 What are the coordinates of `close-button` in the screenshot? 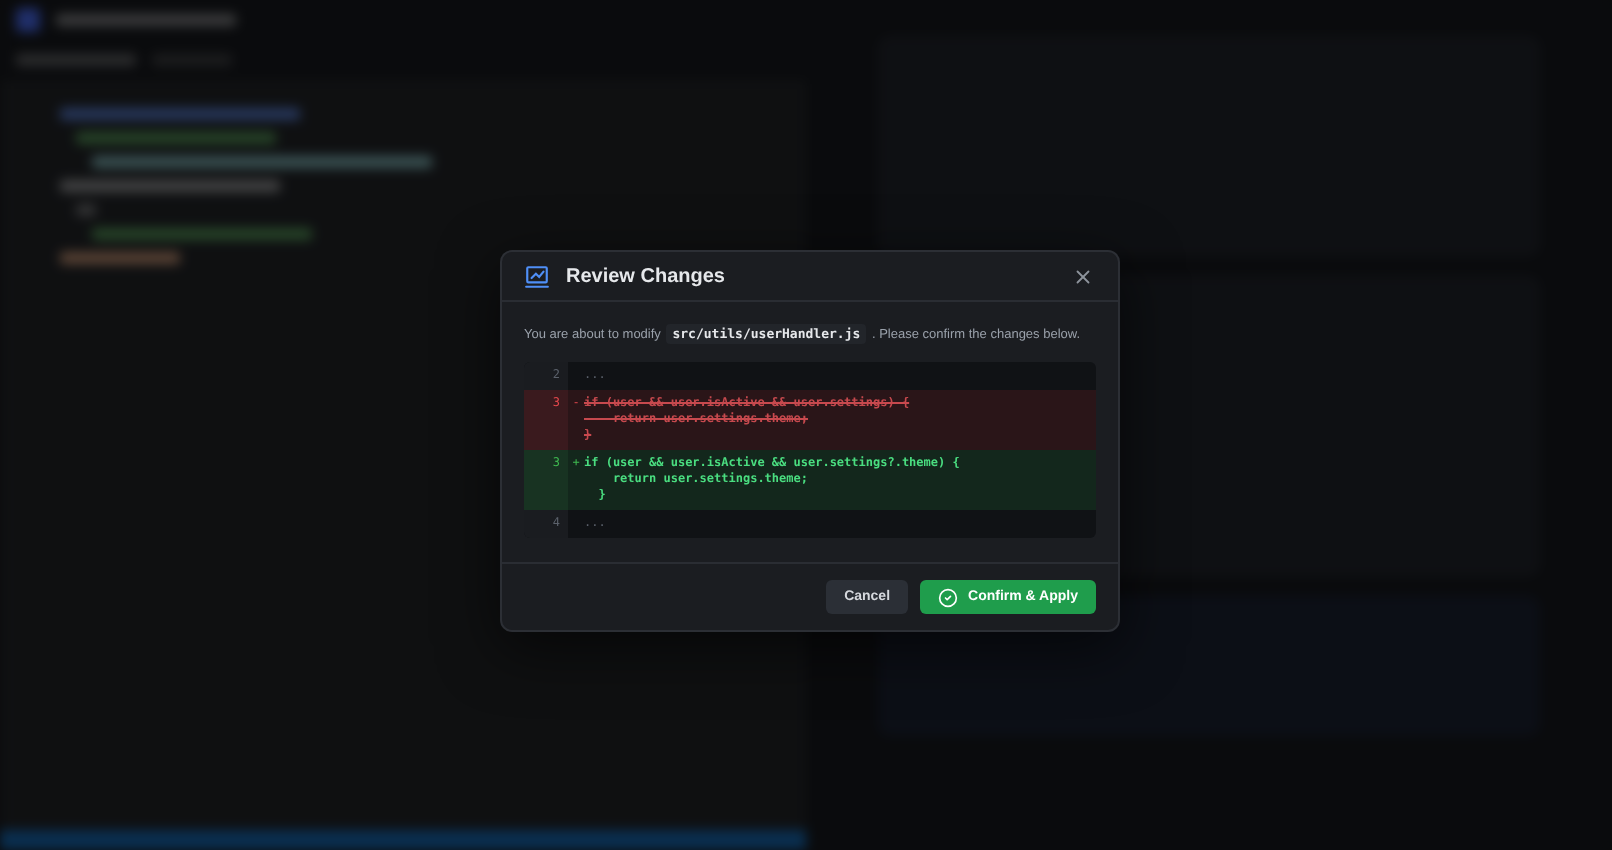 It's located at (1083, 277).